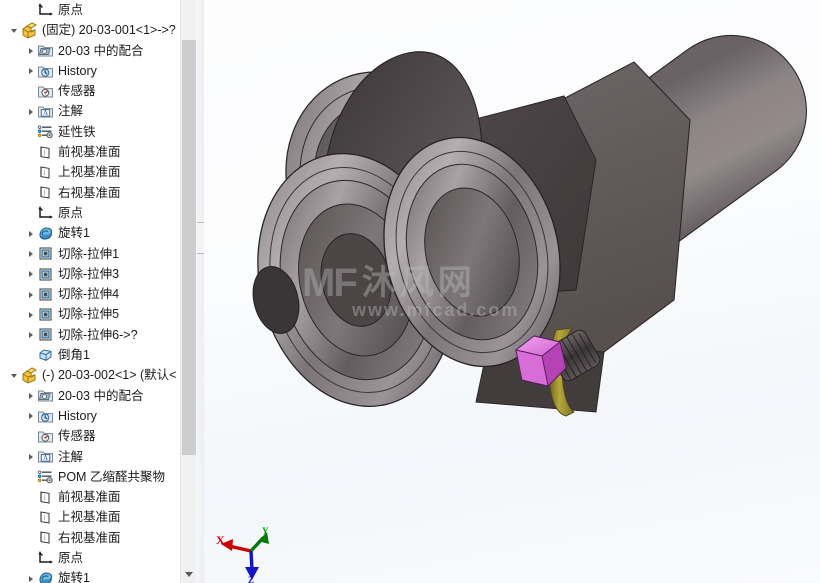 This screenshot has width=820, height=583. I want to click on scrollbar-thumb, so click(189, 247).